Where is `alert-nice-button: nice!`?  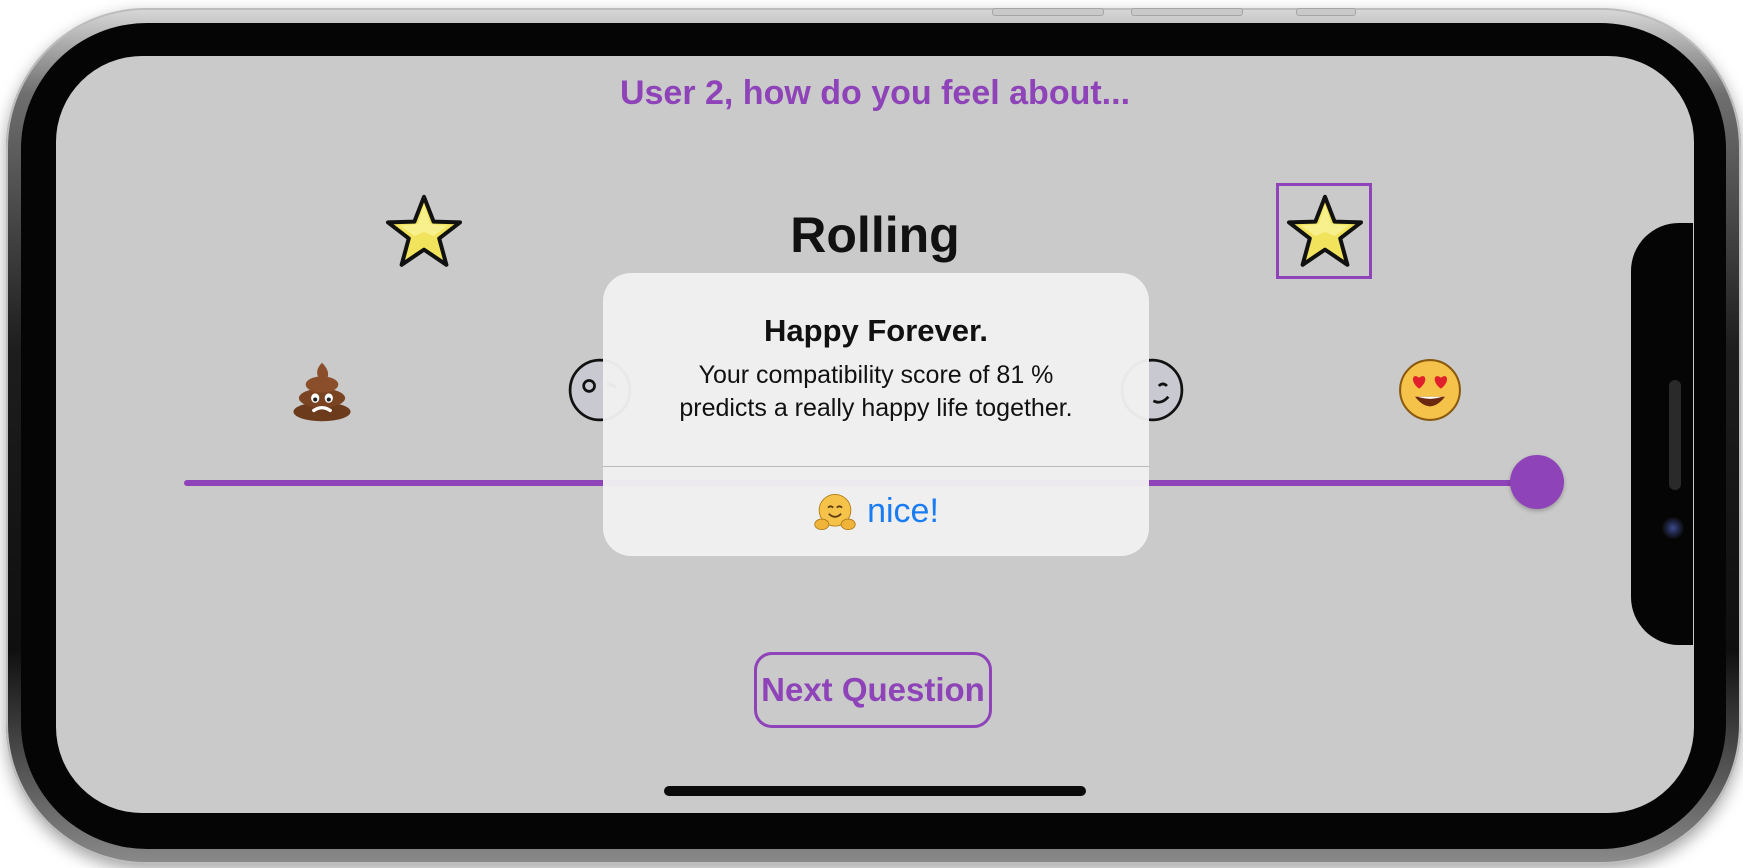
alert-nice-button: nice! is located at coordinates (876, 511).